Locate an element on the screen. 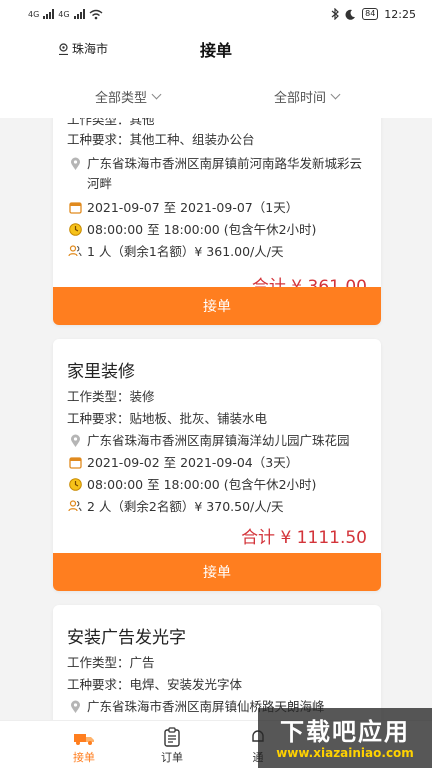 The image size is (432, 768). clipboard-icon is located at coordinates (172, 737).